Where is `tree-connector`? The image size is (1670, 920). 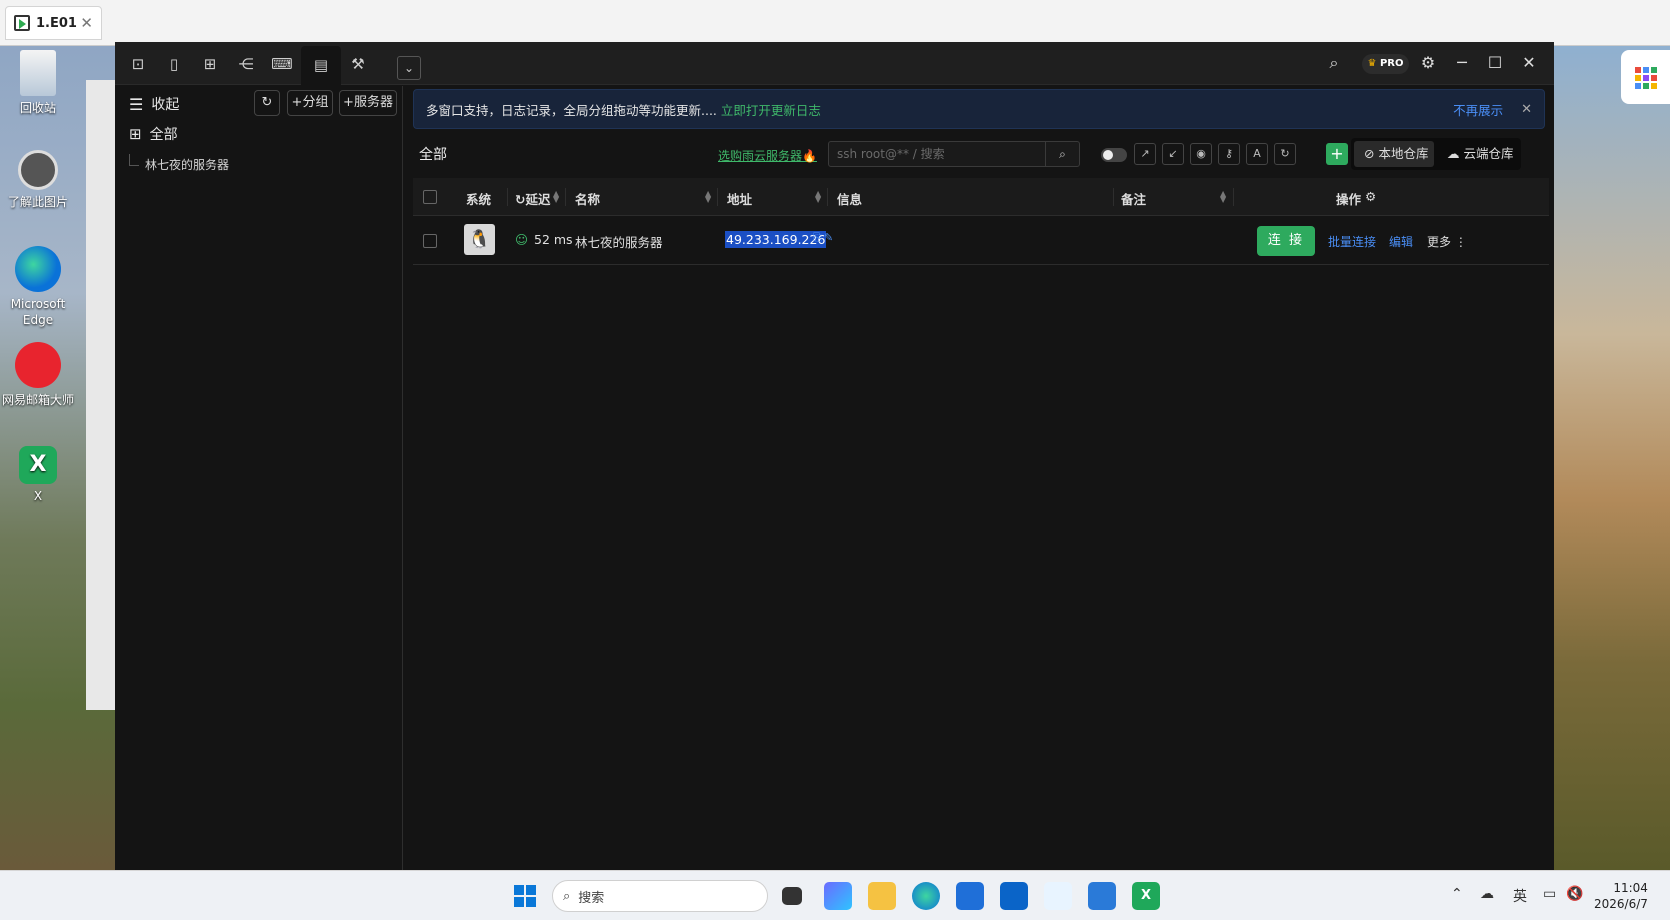 tree-connector is located at coordinates (134, 160).